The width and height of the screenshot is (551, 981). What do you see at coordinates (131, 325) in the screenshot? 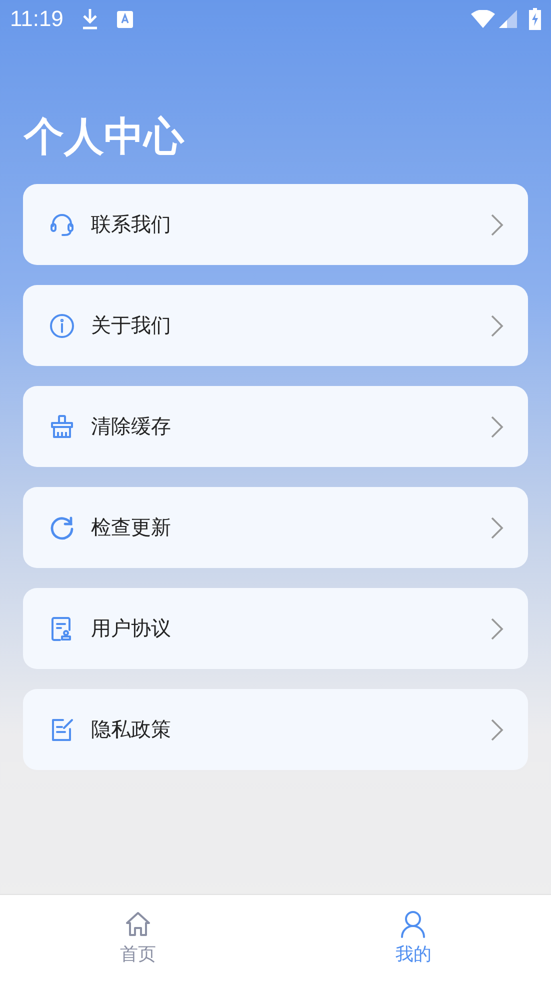
I see `menu-label: 关于我们` at bounding box center [131, 325].